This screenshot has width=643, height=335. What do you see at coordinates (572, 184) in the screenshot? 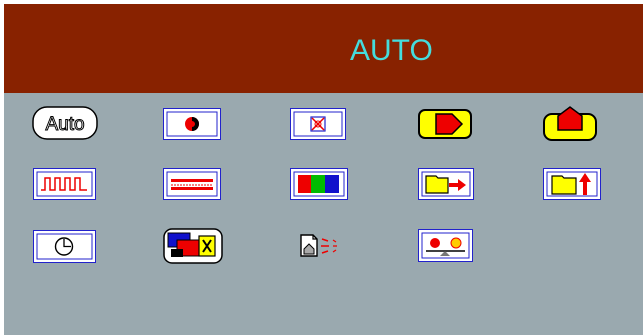
I see `v-position-icon` at bounding box center [572, 184].